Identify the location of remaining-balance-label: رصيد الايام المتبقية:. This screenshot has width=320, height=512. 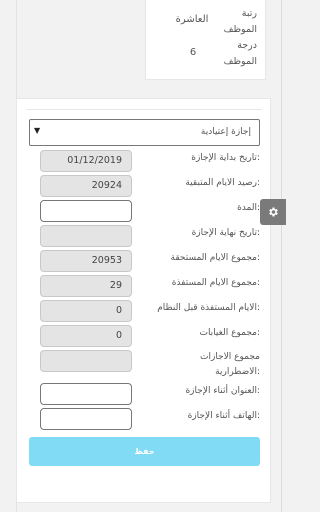
(222, 183).